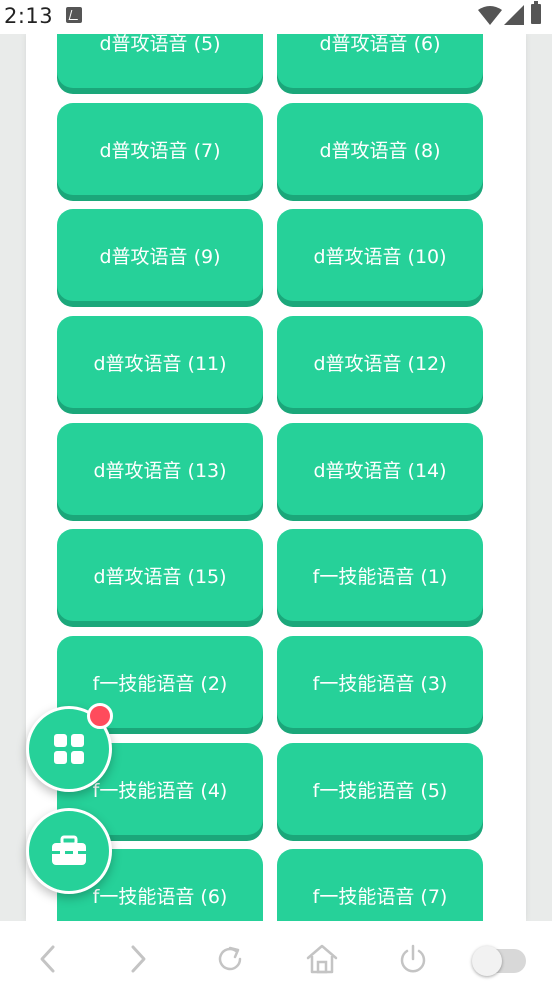  What do you see at coordinates (276, 17) in the screenshot?
I see `status-bar: 2:13` at bounding box center [276, 17].